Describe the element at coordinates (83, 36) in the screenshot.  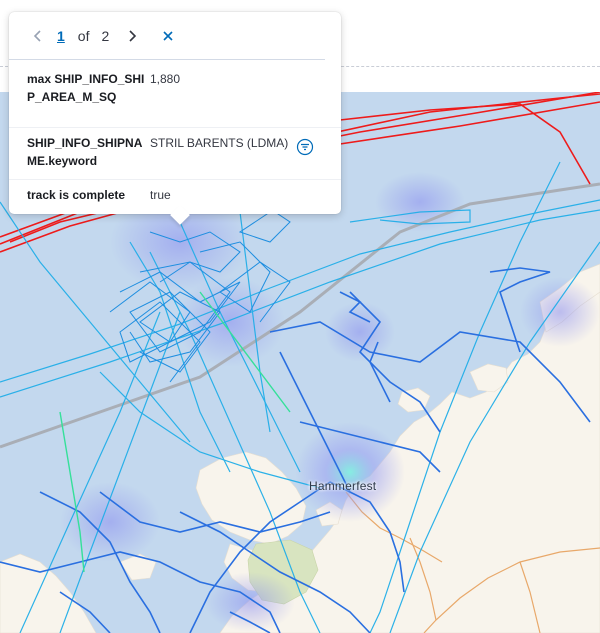
I see `pager-of-label: of` at that location.